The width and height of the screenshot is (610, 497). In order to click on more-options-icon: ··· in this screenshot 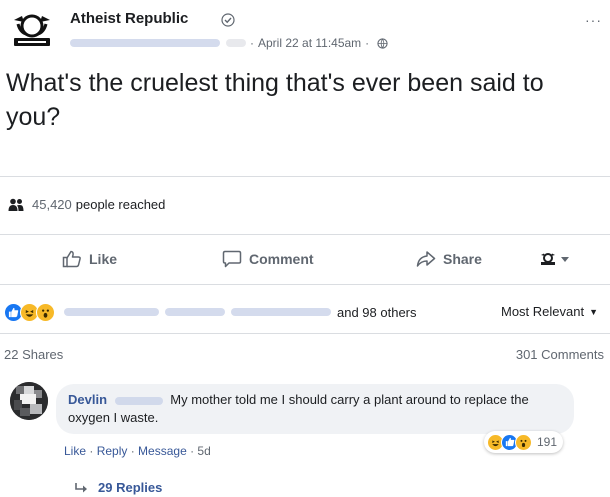, I will do `click(593, 20)`.